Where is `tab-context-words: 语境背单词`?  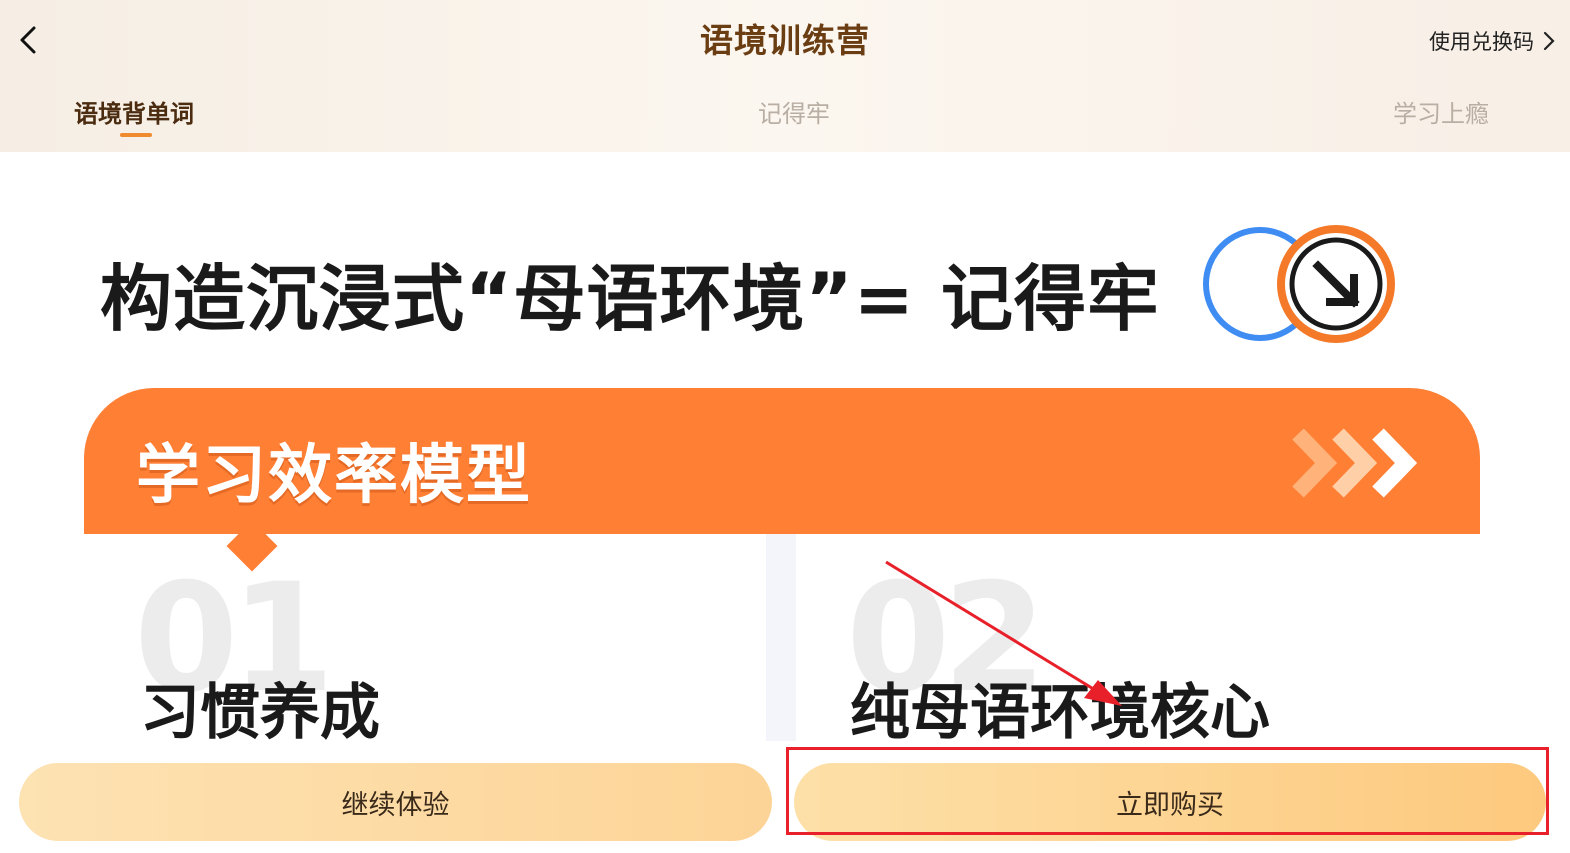 tab-context-words: 语境背单词 is located at coordinates (134, 111).